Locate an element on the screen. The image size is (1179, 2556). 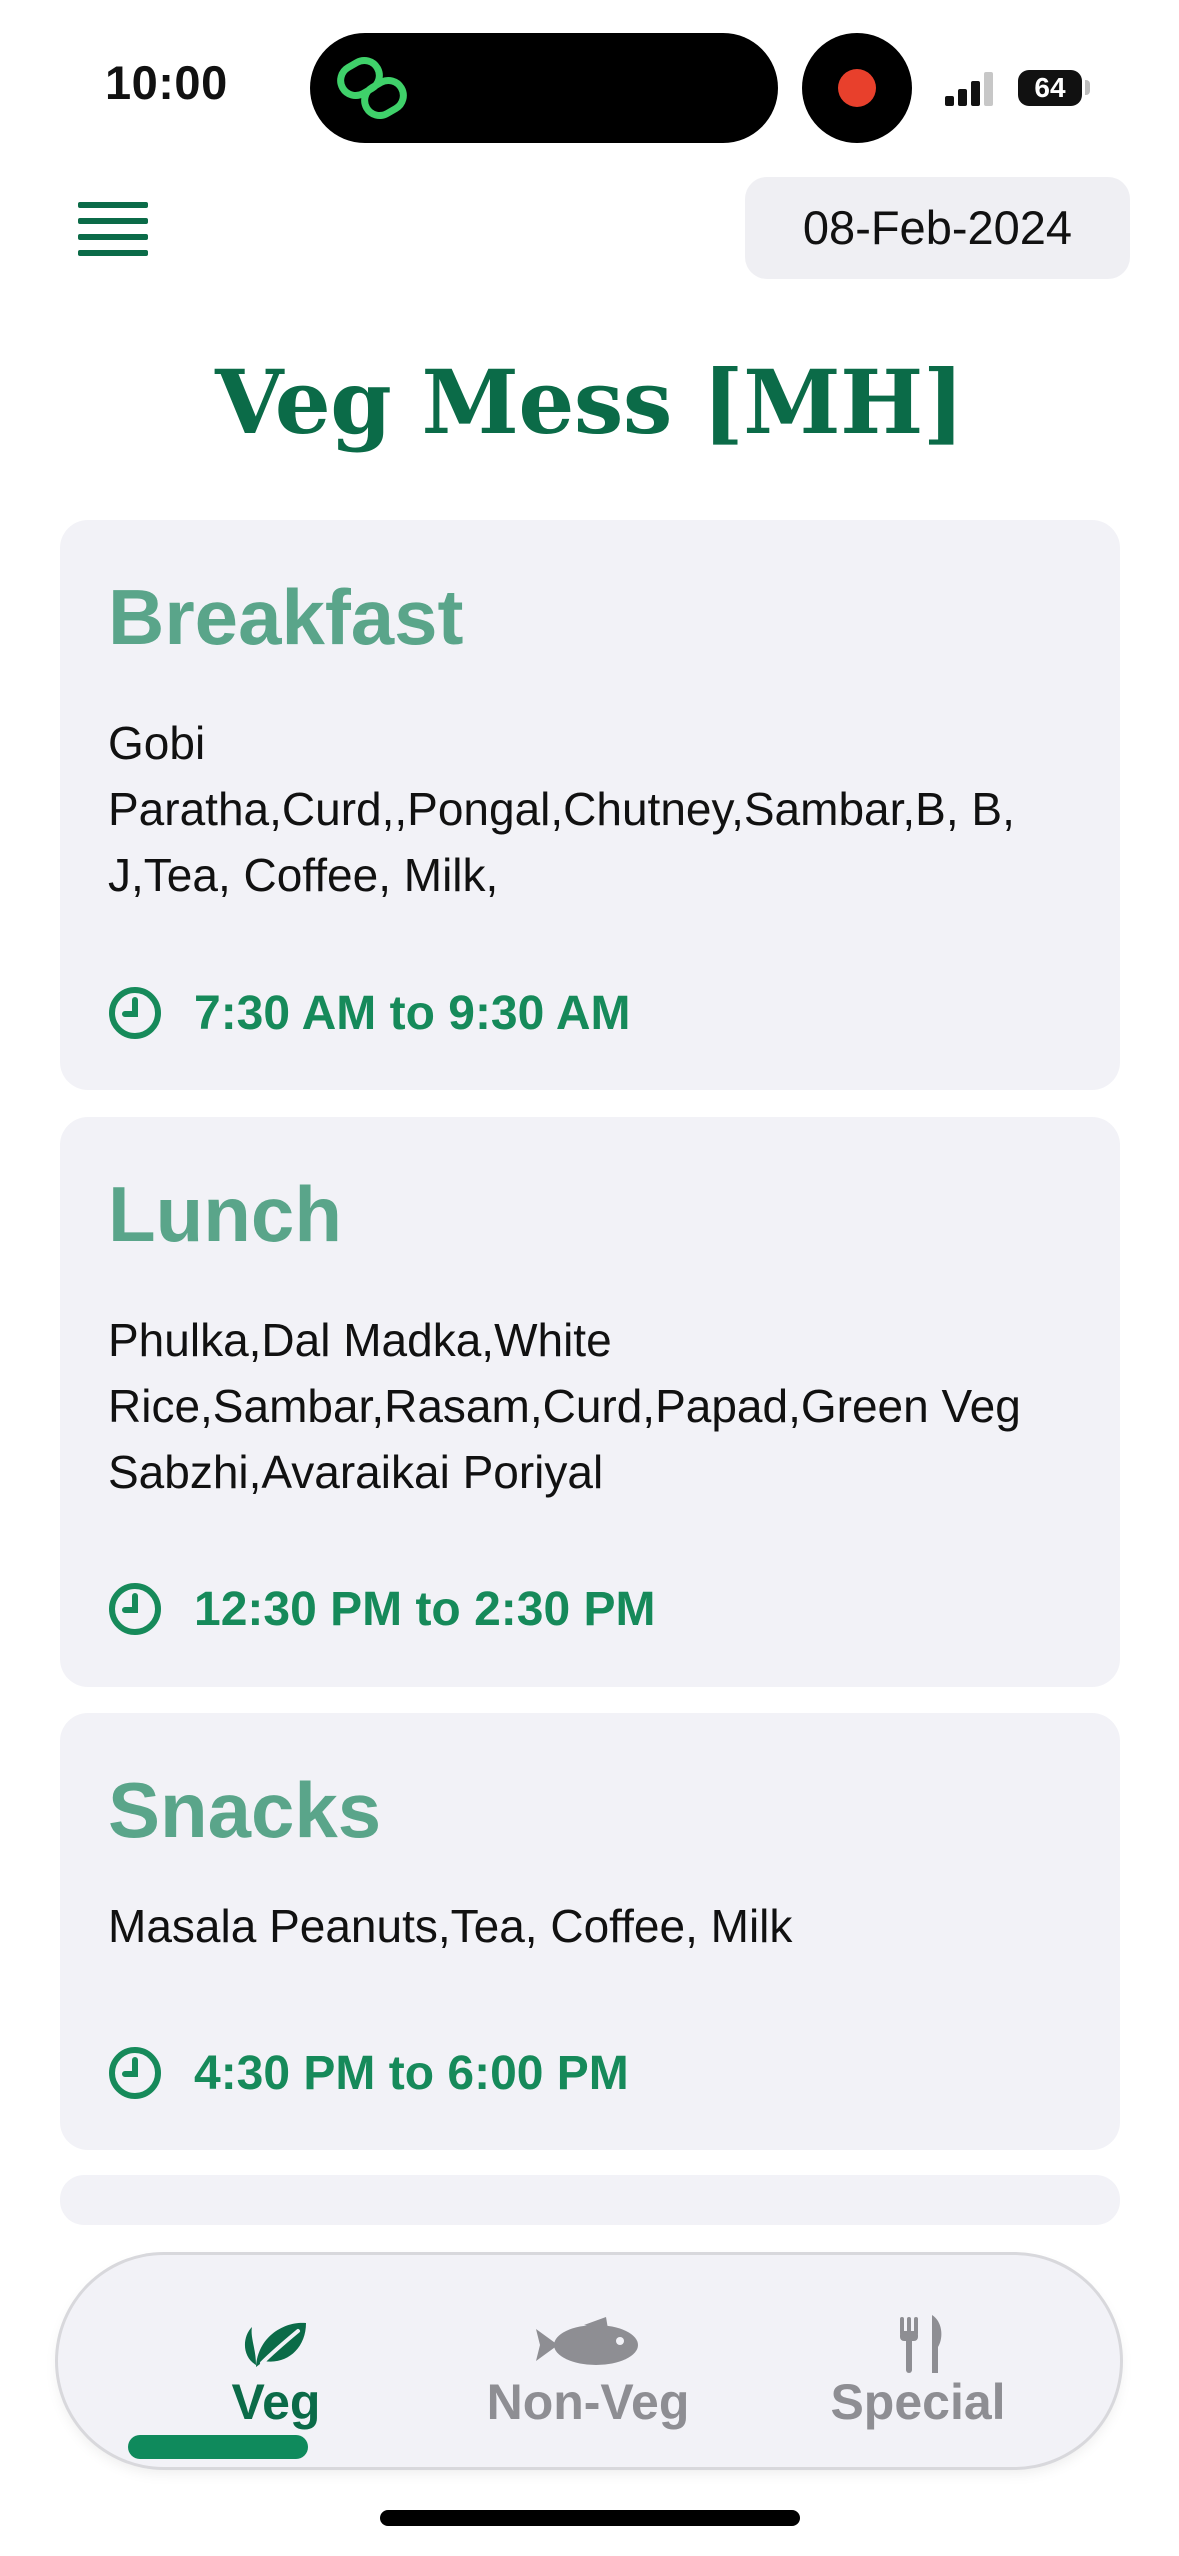
leaf-icon is located at coordinates (275, 2344).